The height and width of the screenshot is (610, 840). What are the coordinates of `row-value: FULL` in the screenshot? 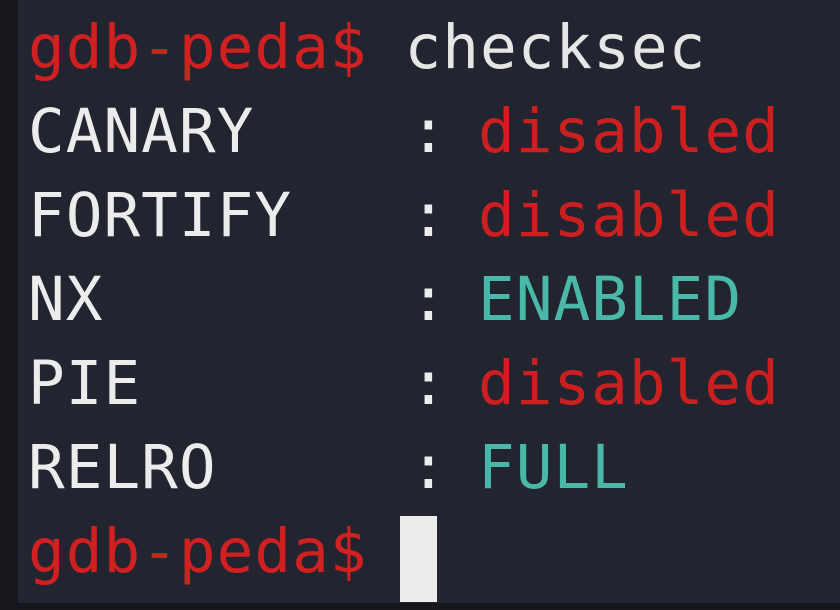 It's located at (553, 467).